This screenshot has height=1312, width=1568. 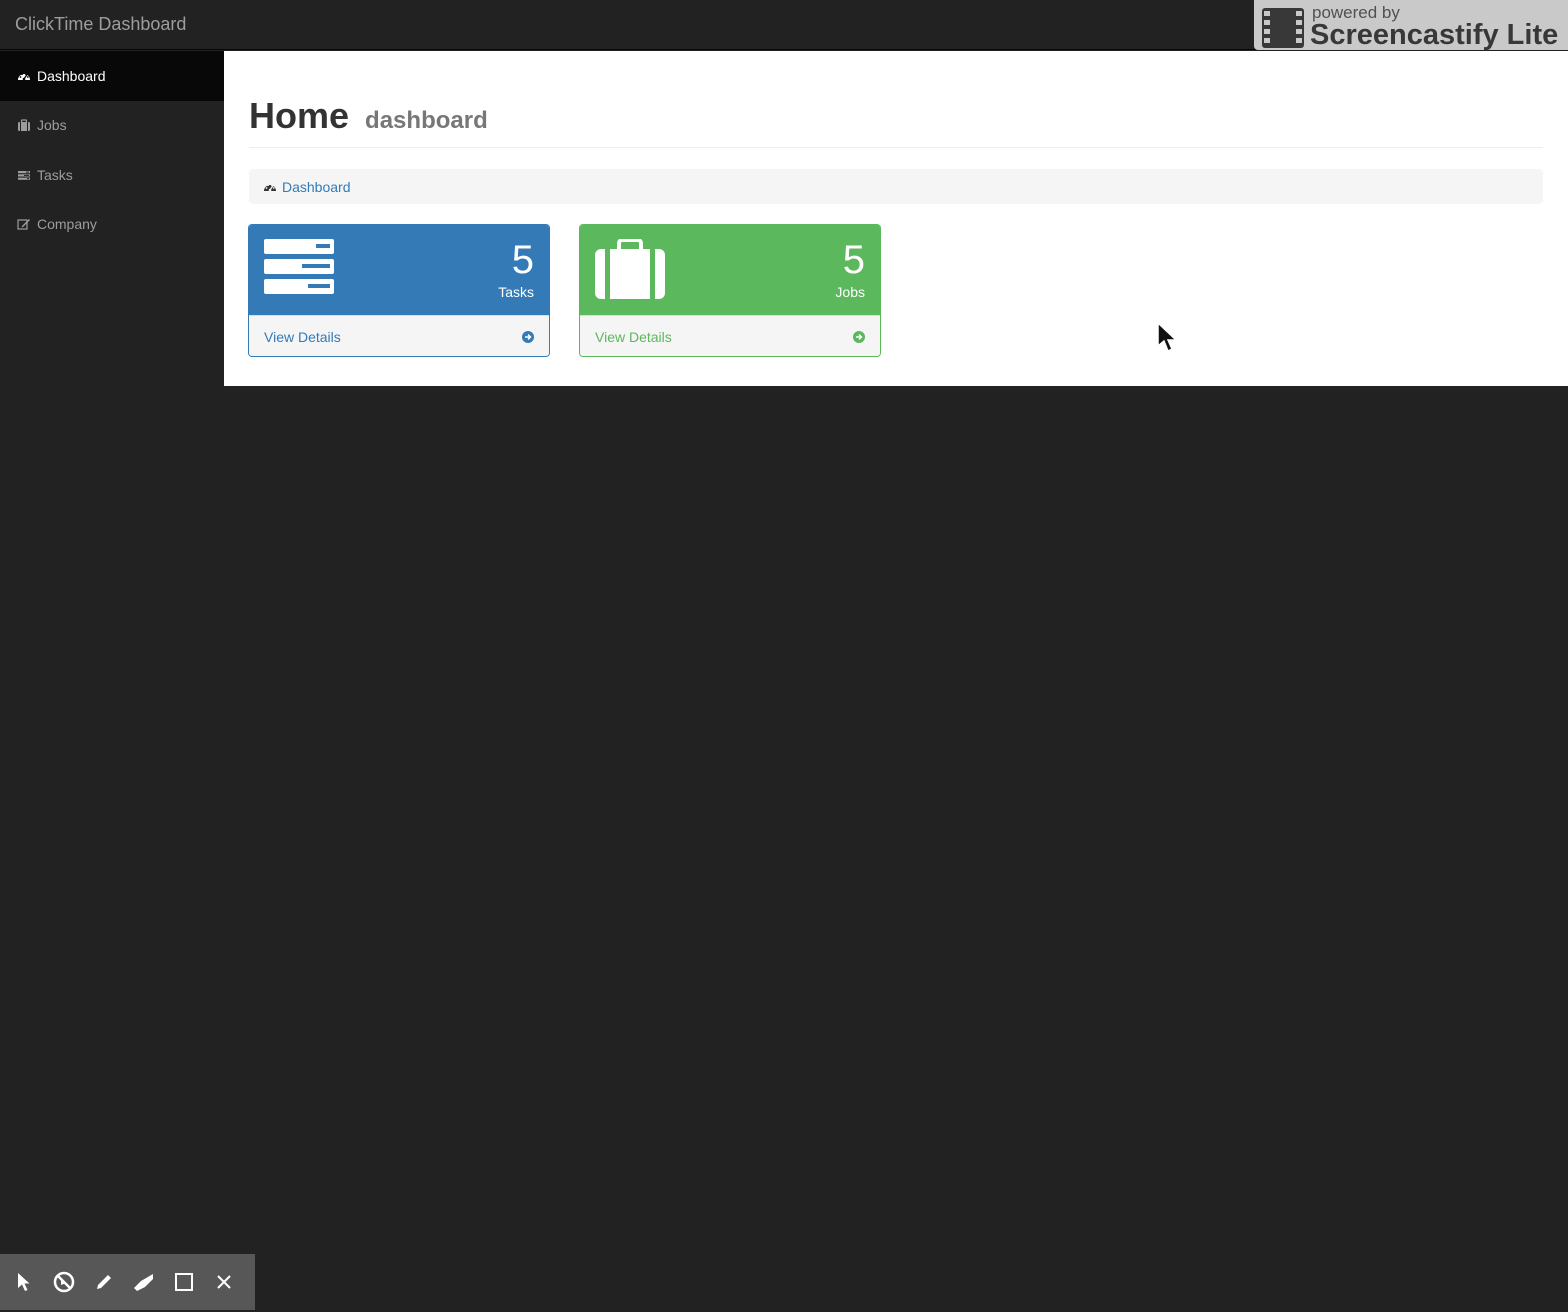 I want to click on jobs-panel-heading: 5 Jobs, so click(x=730, y=270).